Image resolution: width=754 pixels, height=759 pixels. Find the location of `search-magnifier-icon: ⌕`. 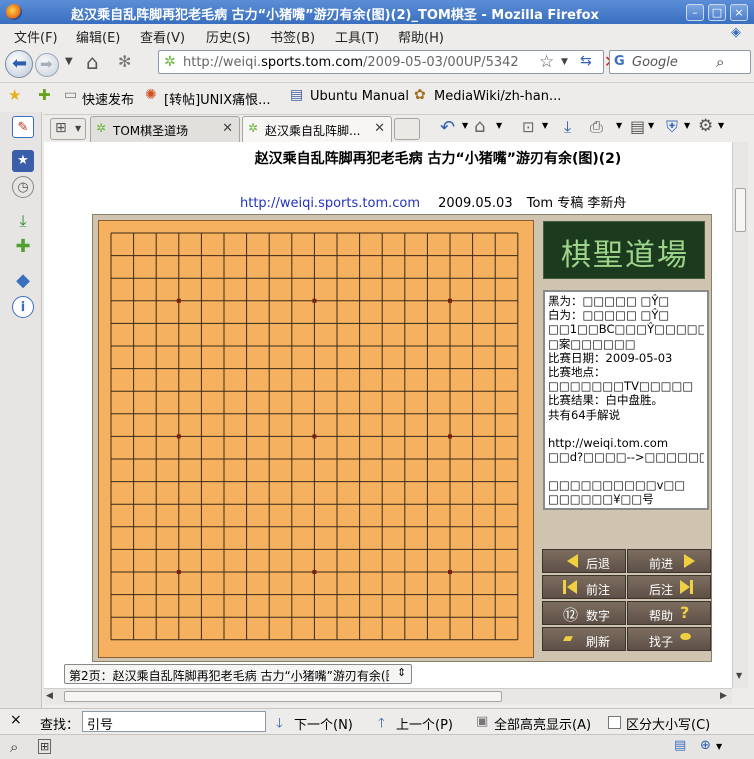

search-magnifier-icon: ⌕ is located at coordinates (720, 62).